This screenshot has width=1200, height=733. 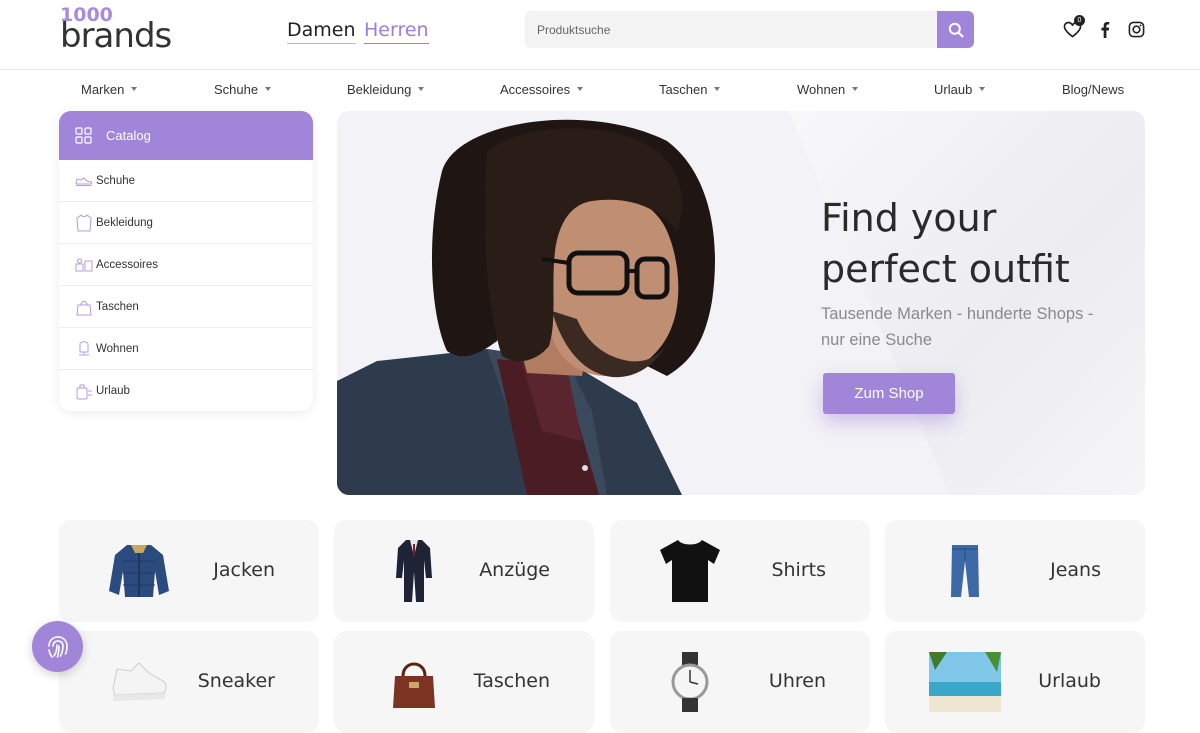 I want to click on wishlist-button: 0, so click(x=1073, y=27).